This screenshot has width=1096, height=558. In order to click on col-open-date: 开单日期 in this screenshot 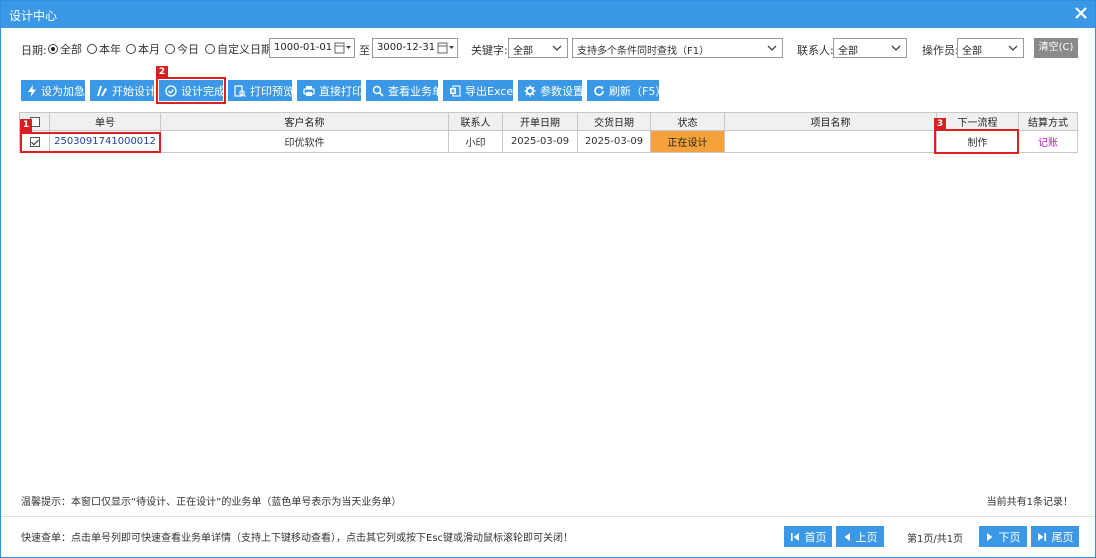, I will do `click(540, 121)`.